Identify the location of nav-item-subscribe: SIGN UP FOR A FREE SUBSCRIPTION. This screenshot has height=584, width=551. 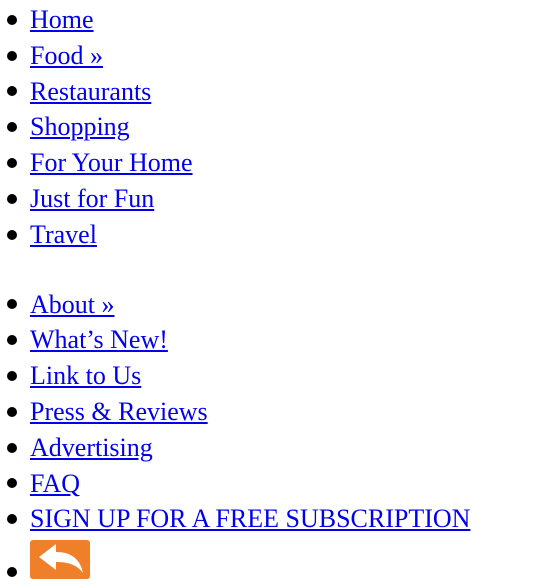
(275, 519).